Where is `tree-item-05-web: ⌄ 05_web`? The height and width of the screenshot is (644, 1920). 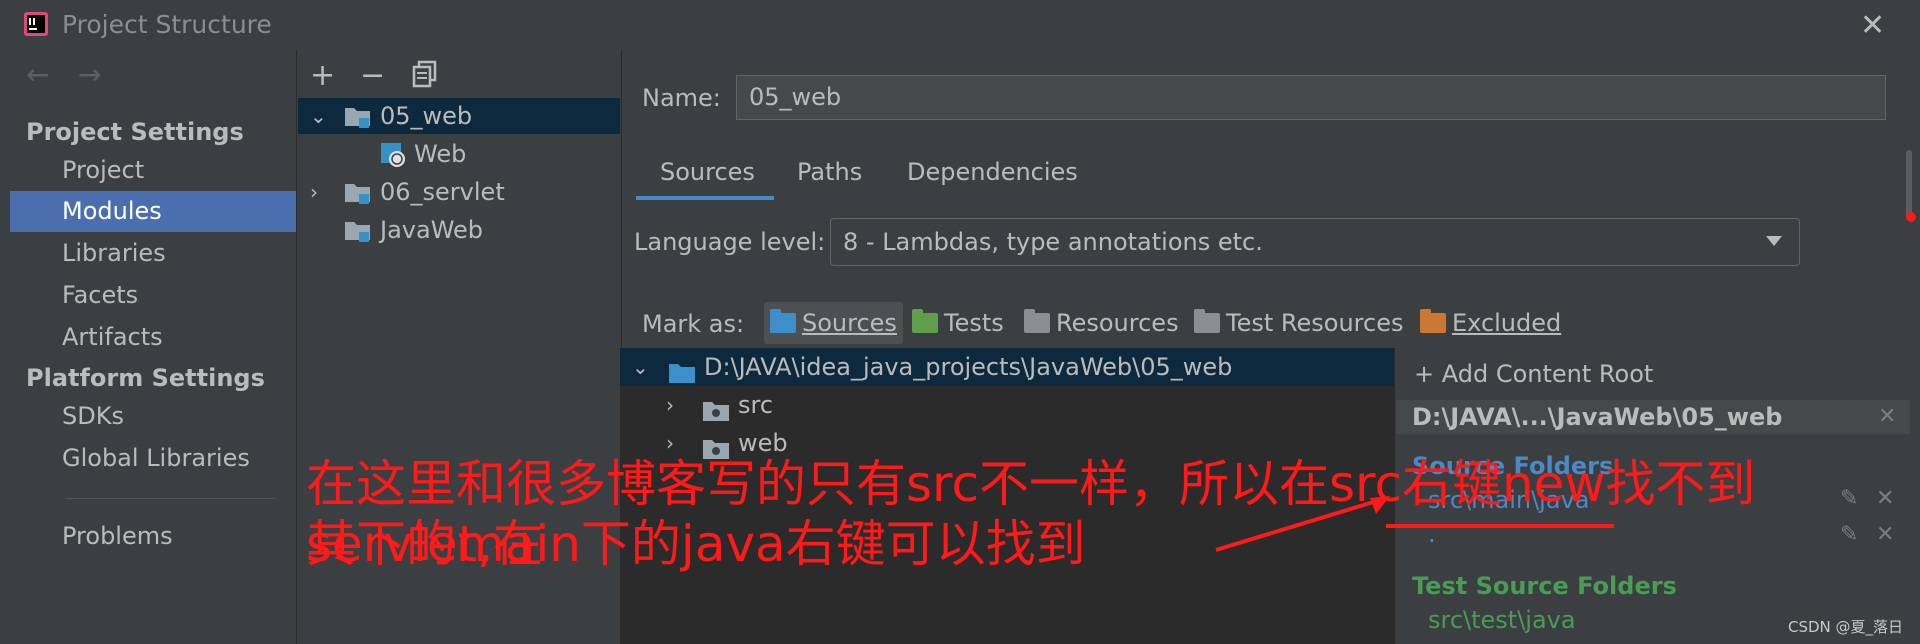 tree-item-05-web: ⌄ 05_web is located at coordinates (459, 116).